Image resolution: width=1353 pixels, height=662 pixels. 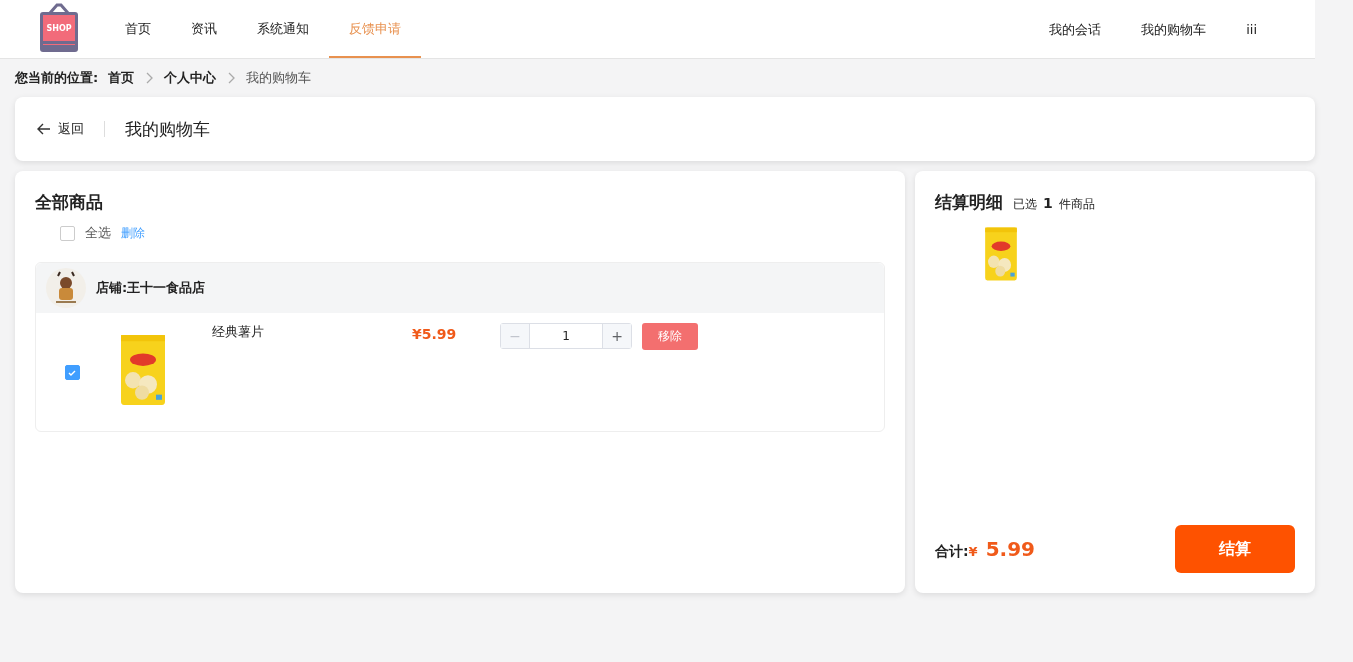 I want to click on selected-label: 件商品, so click(x=1076, y=204).